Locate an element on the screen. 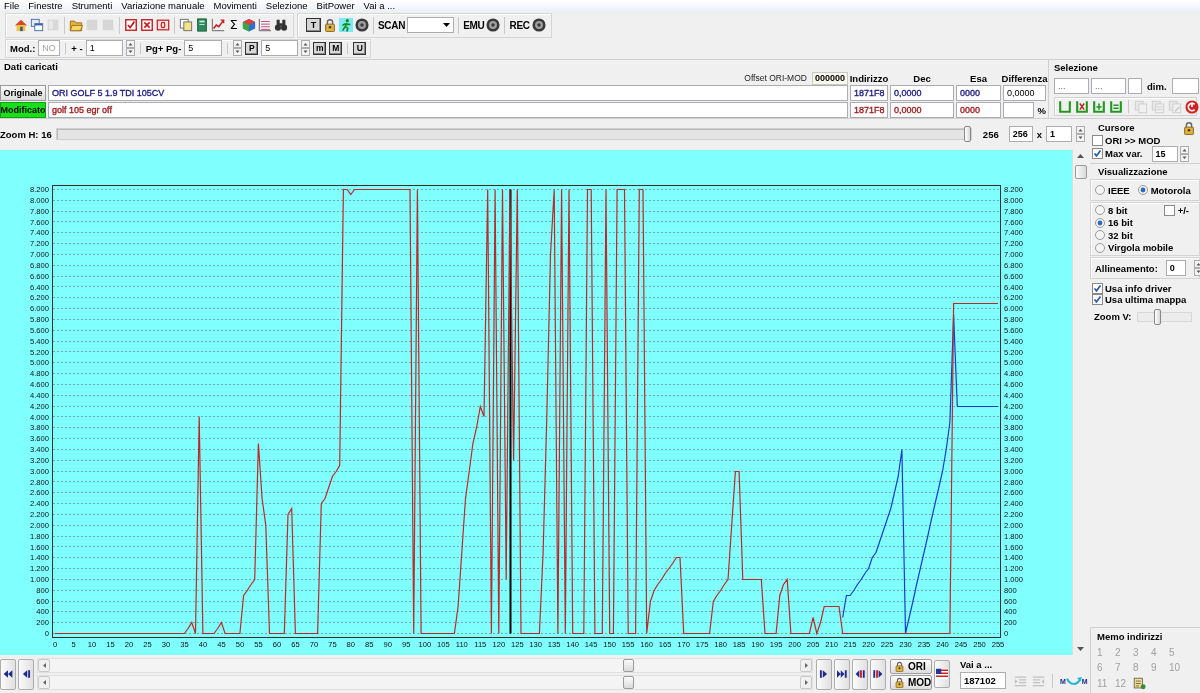 This screenshot has width=1200, height=693. frame-icon is located at coordinates (163, 25).